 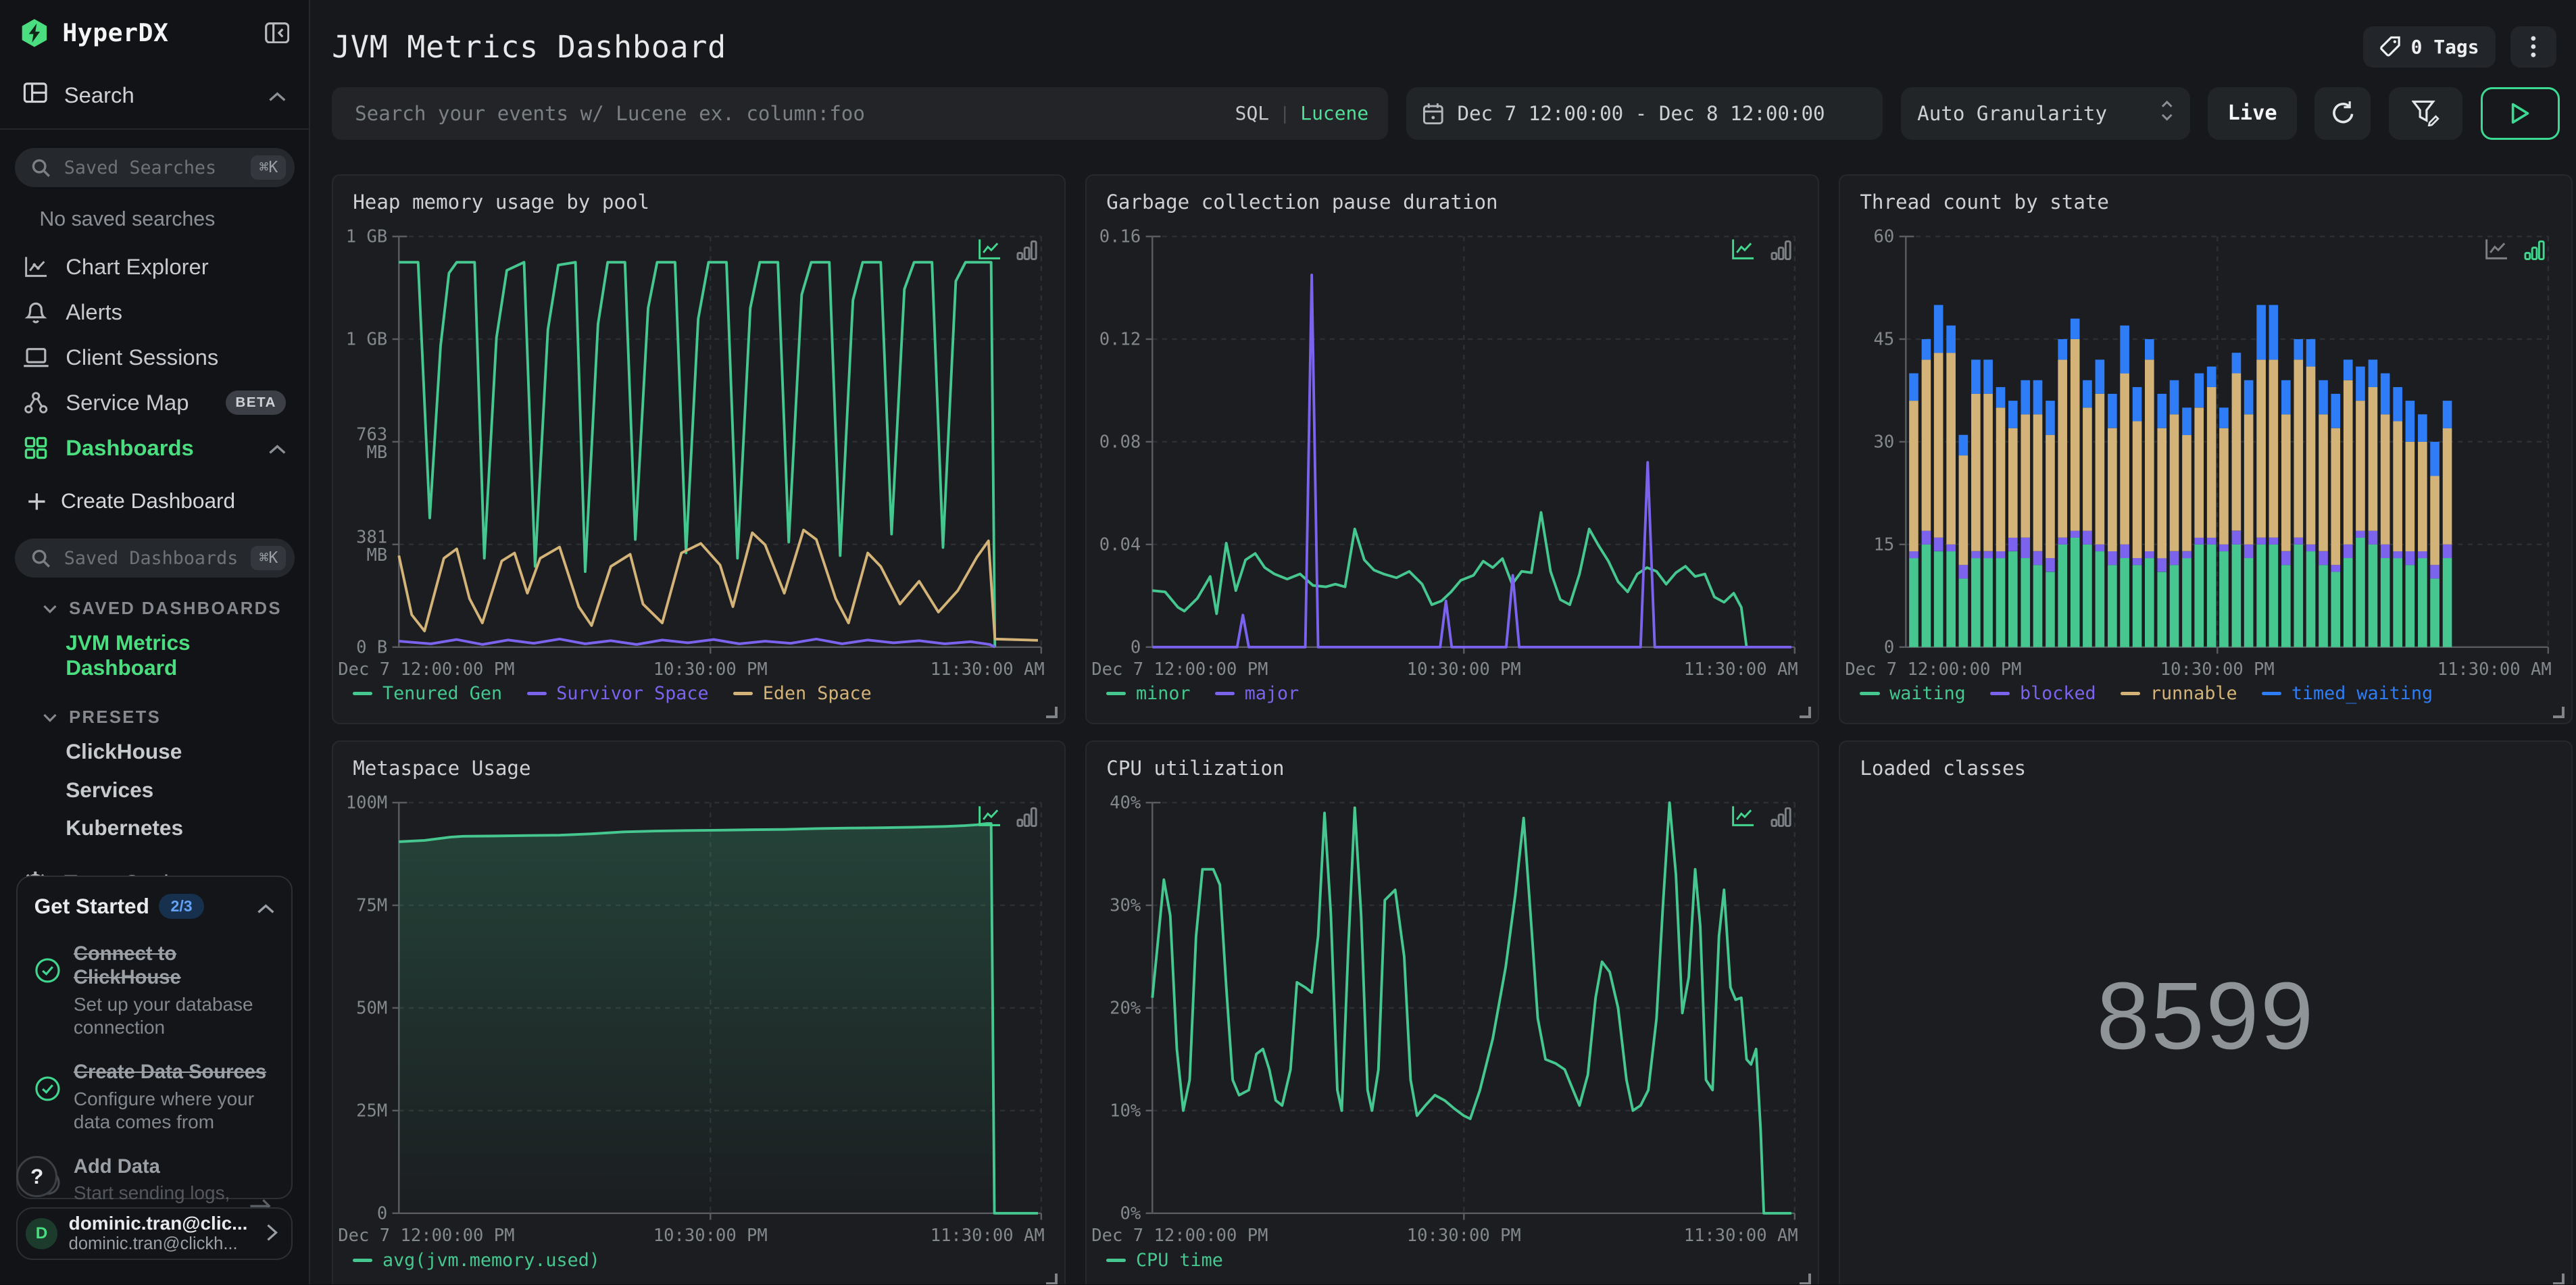 What do you see at coordinates (803, 694) in the screenshot?
I see `legend-item: Eden Space` at bounding box center [803, 694].